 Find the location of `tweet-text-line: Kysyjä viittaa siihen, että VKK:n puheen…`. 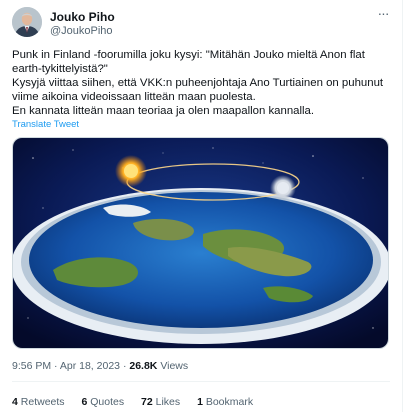

tweet-text-line: Kysyjä viittaa siihen, että VKK:n puheen… is located at coordinates (198, 90).